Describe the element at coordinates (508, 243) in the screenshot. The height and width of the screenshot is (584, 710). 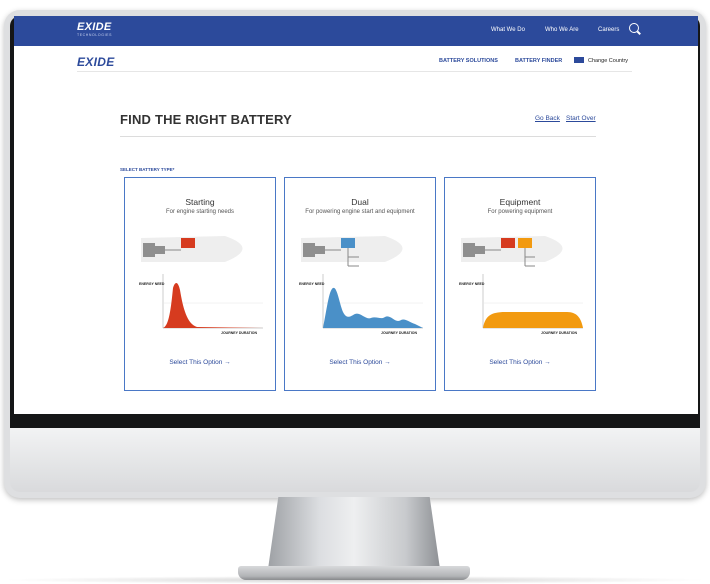
I see `starting-battery-icon` at that location.